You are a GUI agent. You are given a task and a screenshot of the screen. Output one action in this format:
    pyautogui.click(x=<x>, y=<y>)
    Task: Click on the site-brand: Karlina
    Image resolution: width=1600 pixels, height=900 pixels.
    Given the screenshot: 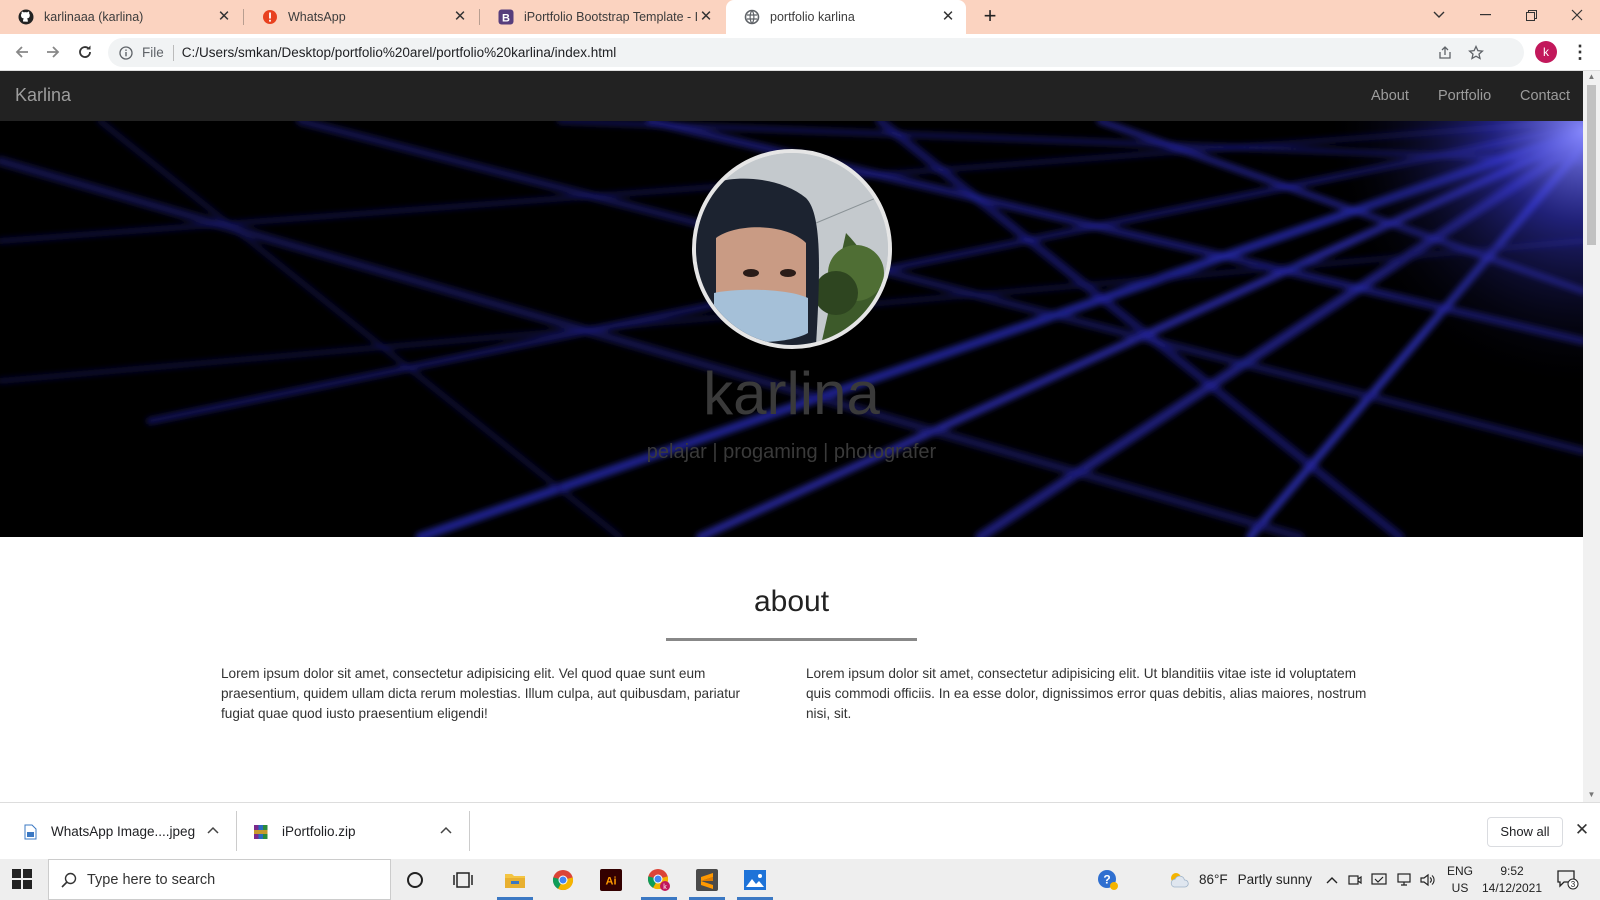 What is the action you would take?
    pyautogui.click(x=43, y=95)
    